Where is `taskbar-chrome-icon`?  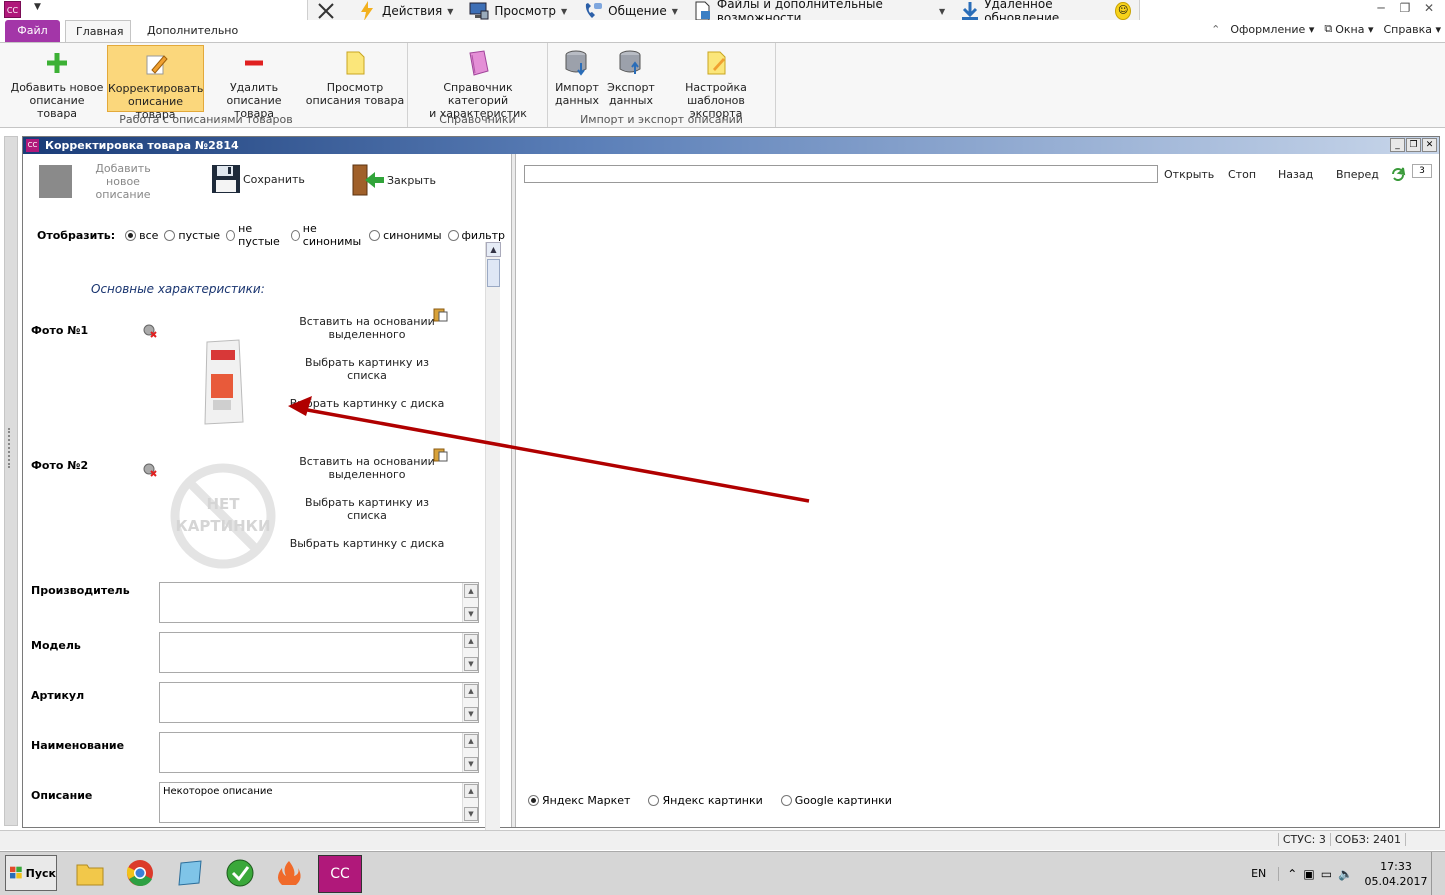
taskbar-chrome-icon is located at coordinates (140, 873).